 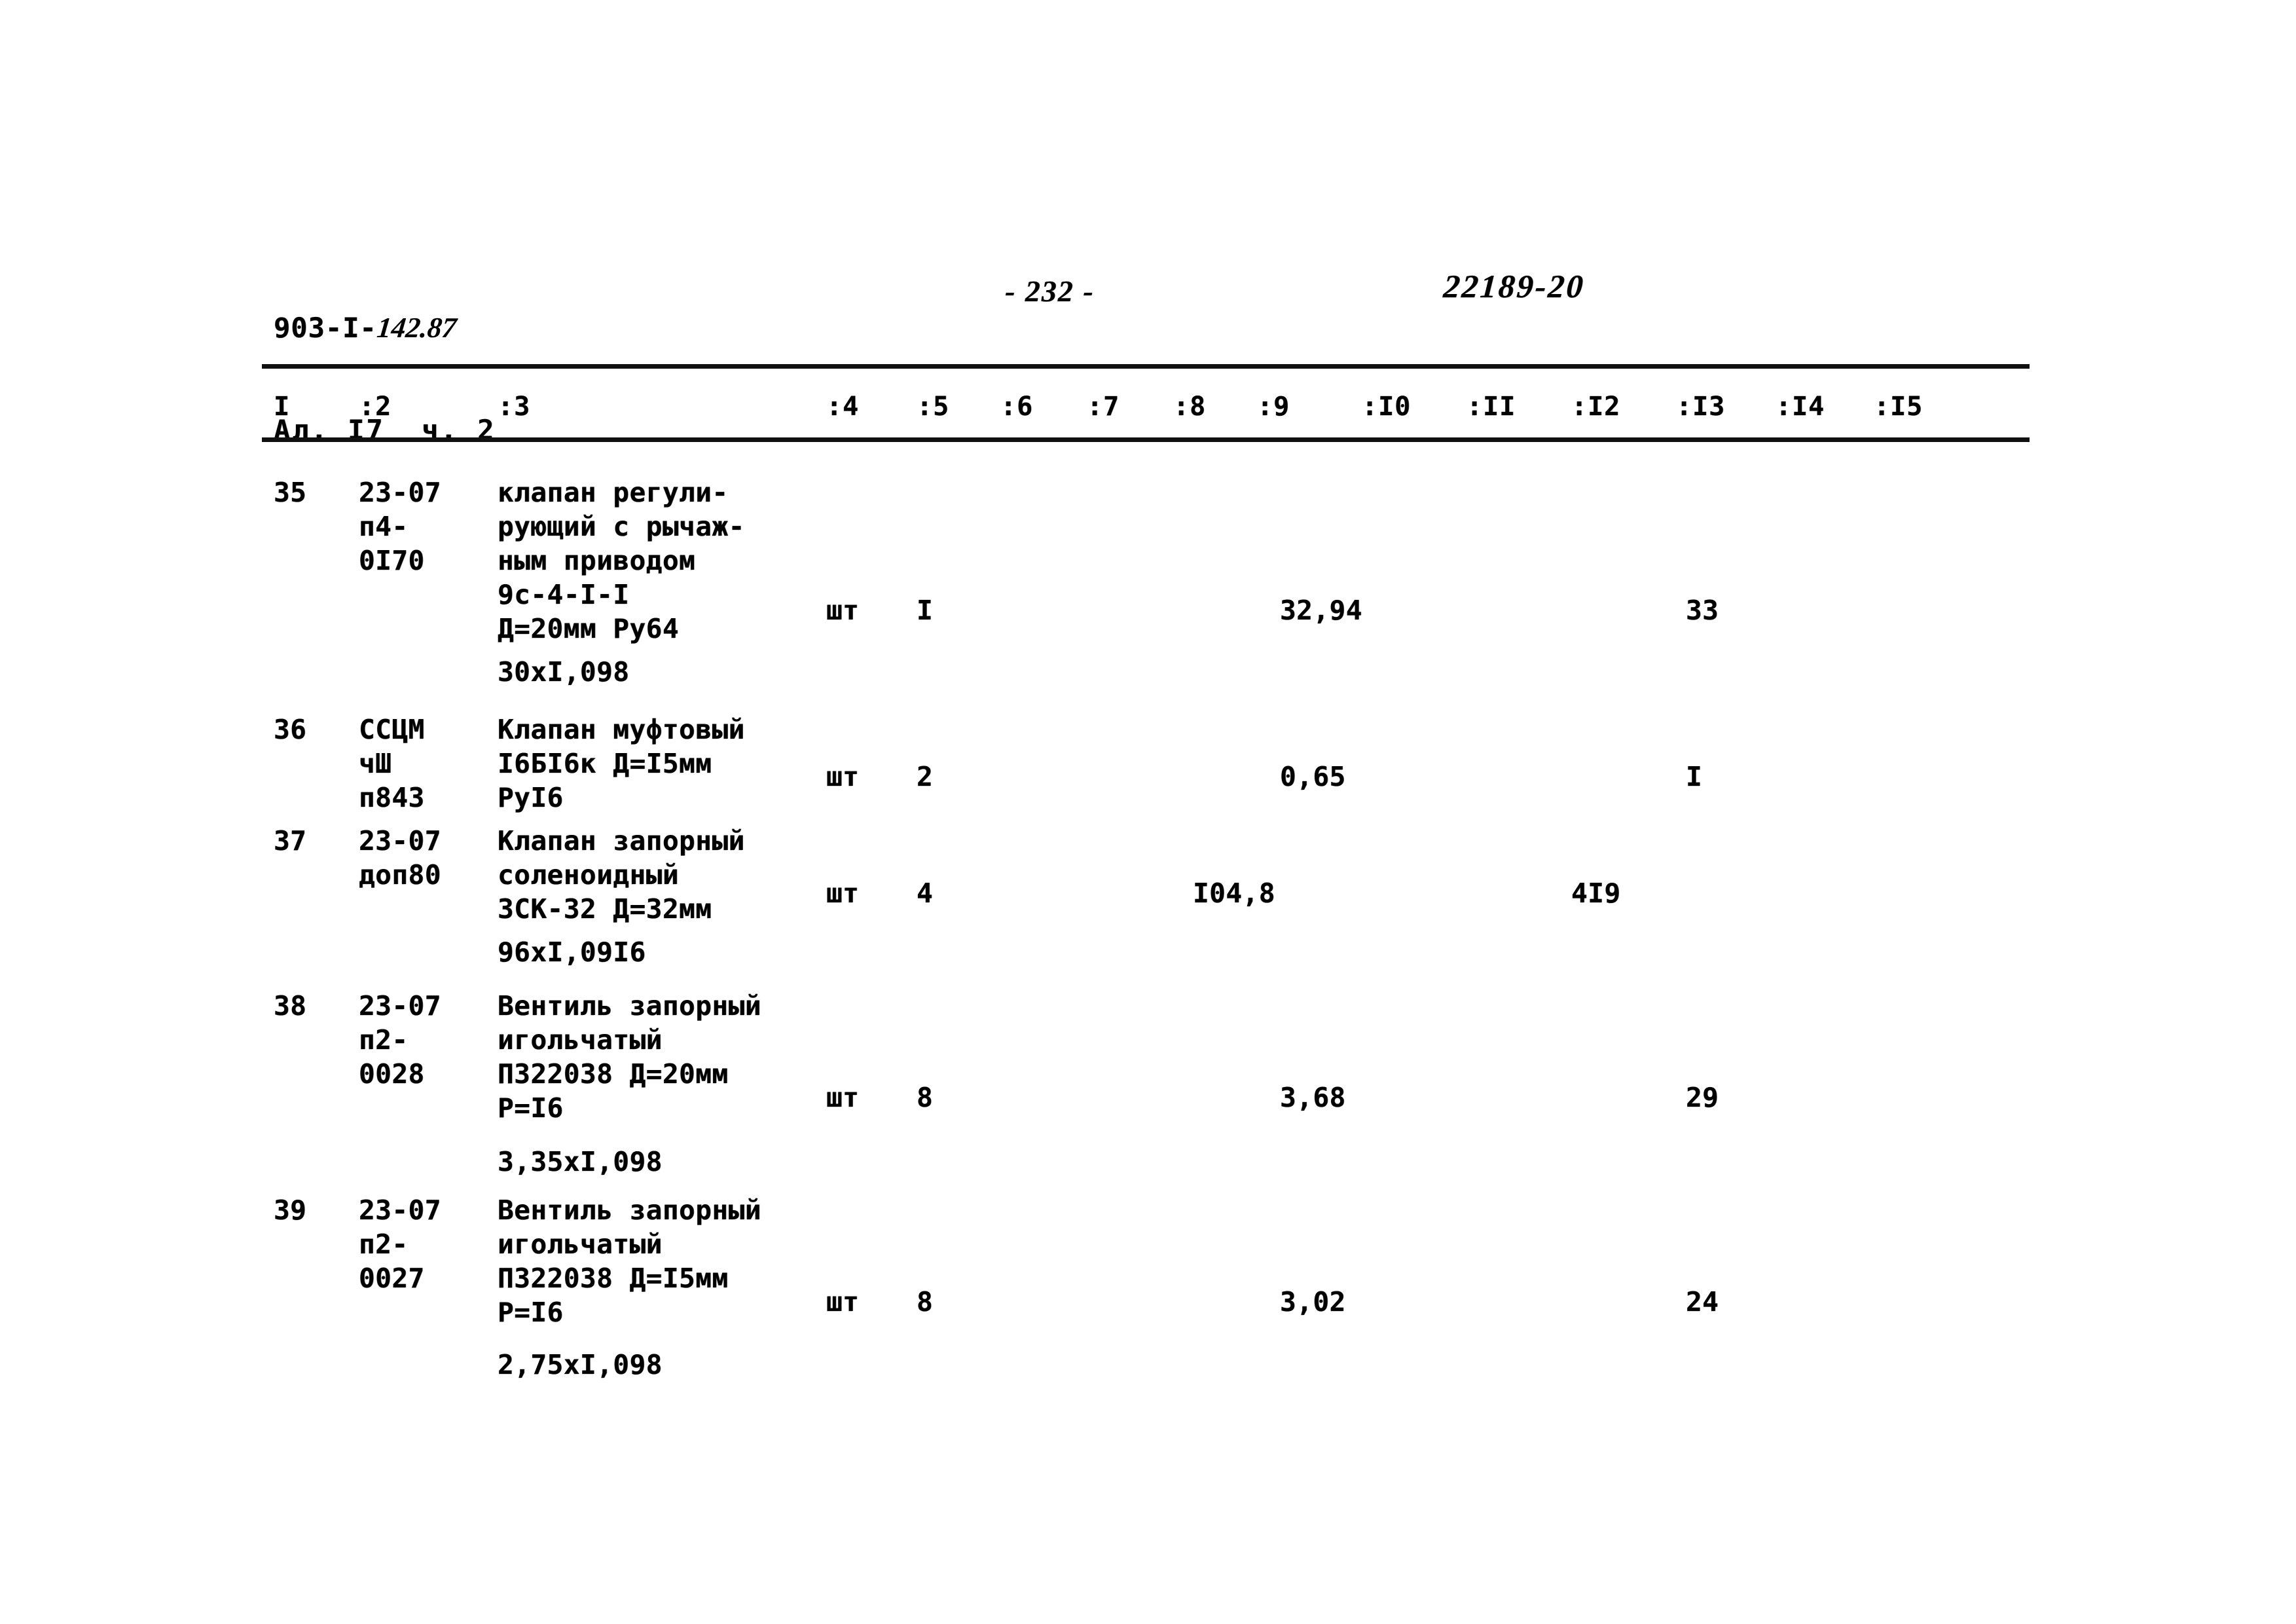 What do you see at coordinates (1234, 893) in the screenshot?
I see `row-col8-value: I04,8` at bounding box center [1234, 893].